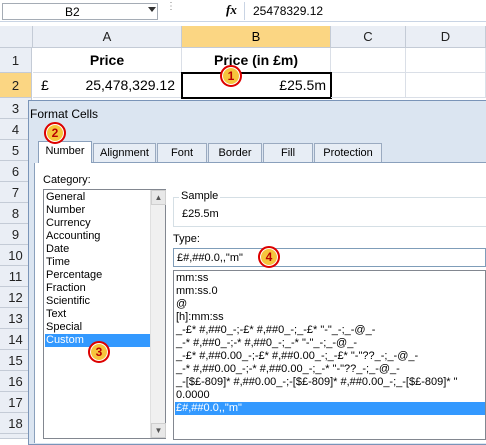 The width and height of the screenshot is (486, 445). Describe the element at coordinates (158, 430) in the screenshot. I see `scroll-down-icon: ▼` at that location.